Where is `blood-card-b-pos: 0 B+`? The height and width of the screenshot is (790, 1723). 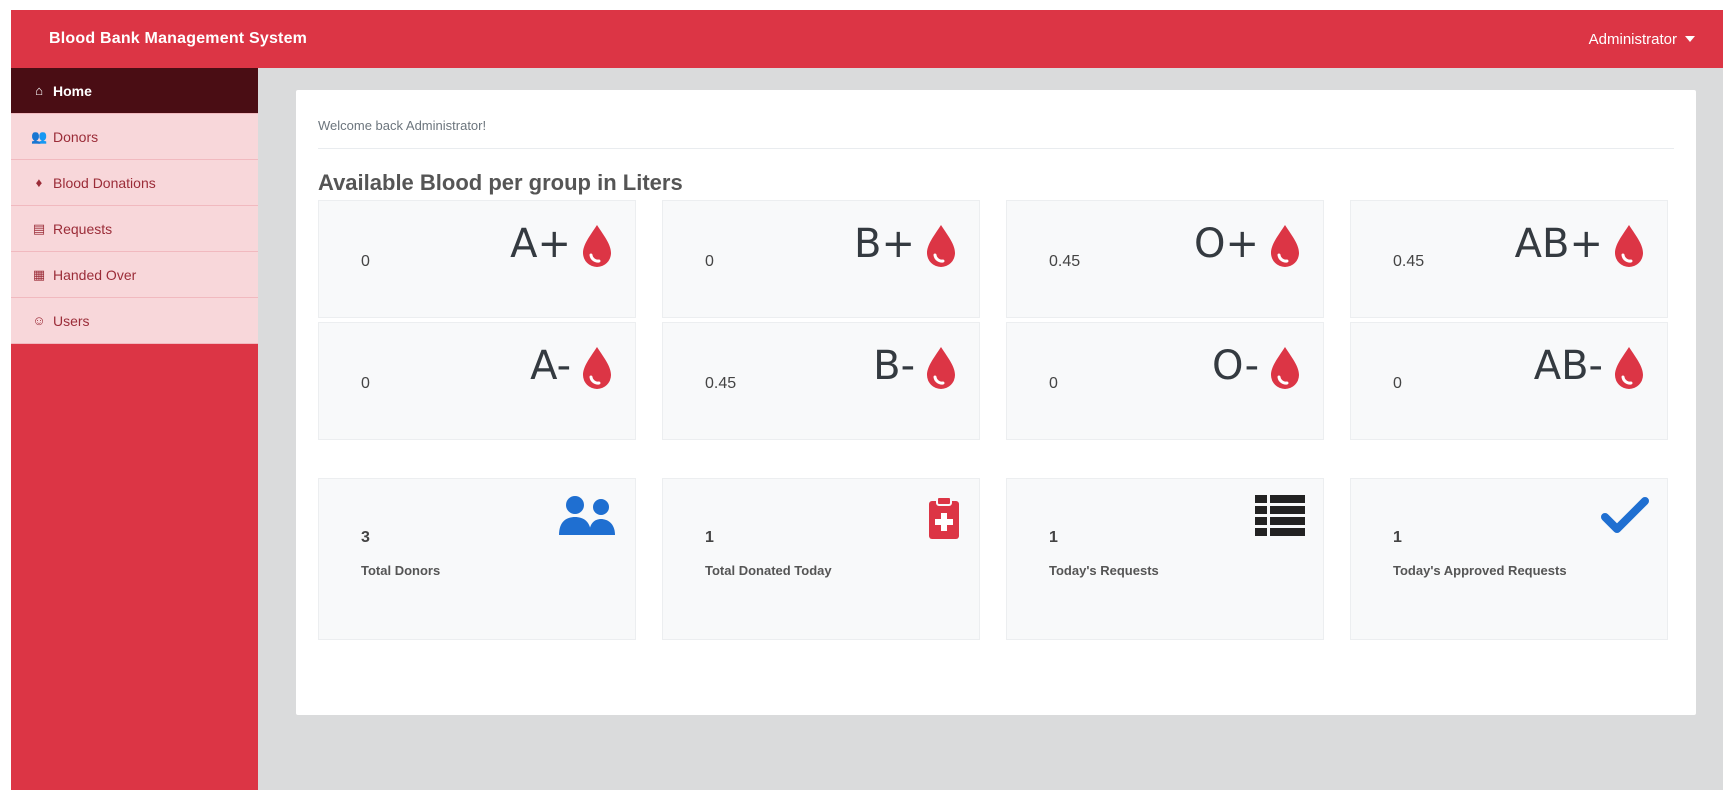 blood-card-b-pos: 0 B+ is located at coordinates (821, 259).